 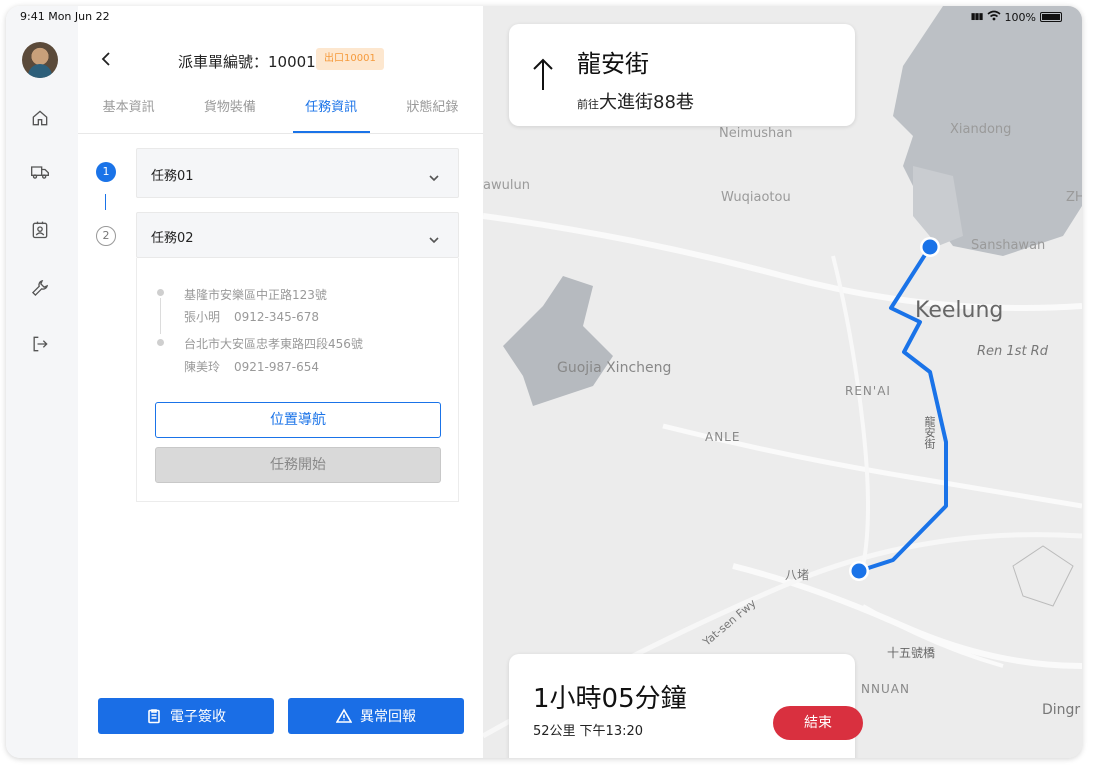 What do you see at coordinates (128, 113) in the screenshot?
I see `tab-basic-info: 基本資訊` at bounding box center [128, 113].